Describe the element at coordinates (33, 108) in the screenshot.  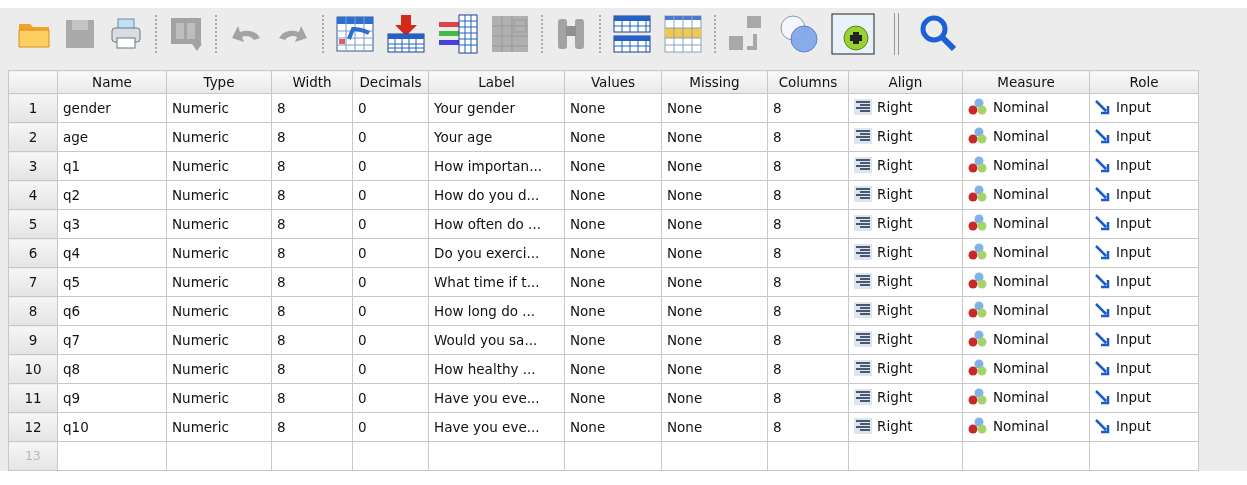
I see `row-number: 1` at that location.